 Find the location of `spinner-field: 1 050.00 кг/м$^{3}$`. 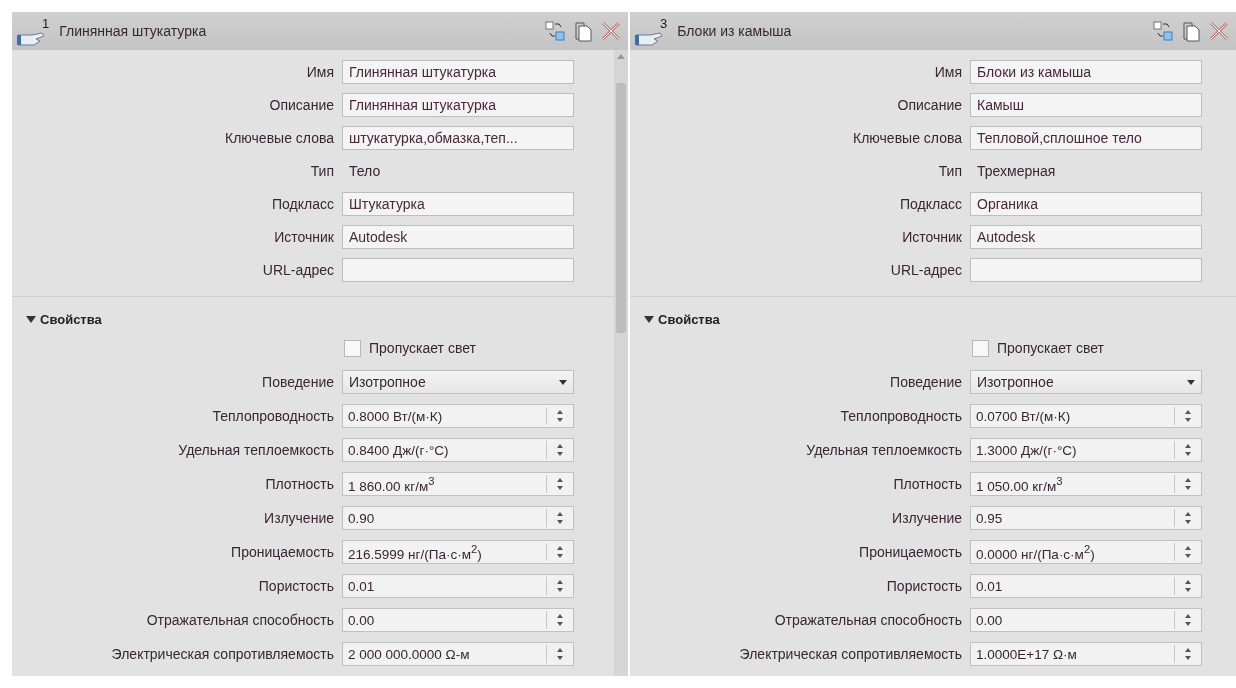

spinner-field: 1 050.00 кг/м$^{3}$ is located at coordinates (1086, 484).